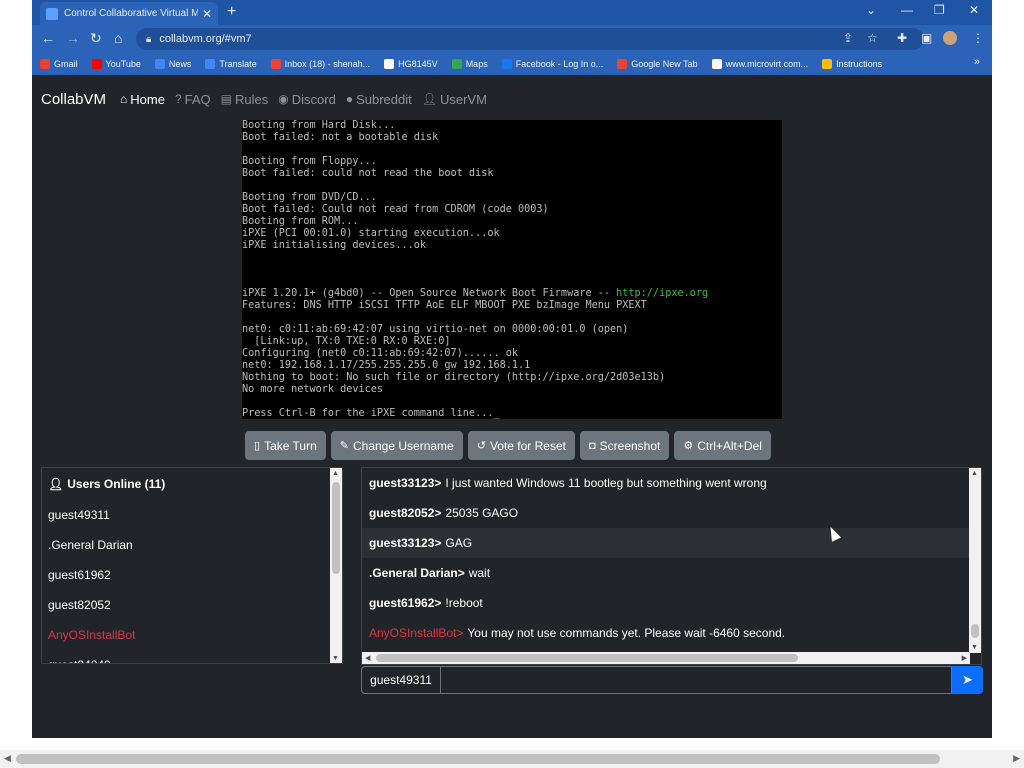  What do you see at coordinates (73, 99) in the screenshot?
I see `site-brand: CollabVM` at bounding box center [73, 99].